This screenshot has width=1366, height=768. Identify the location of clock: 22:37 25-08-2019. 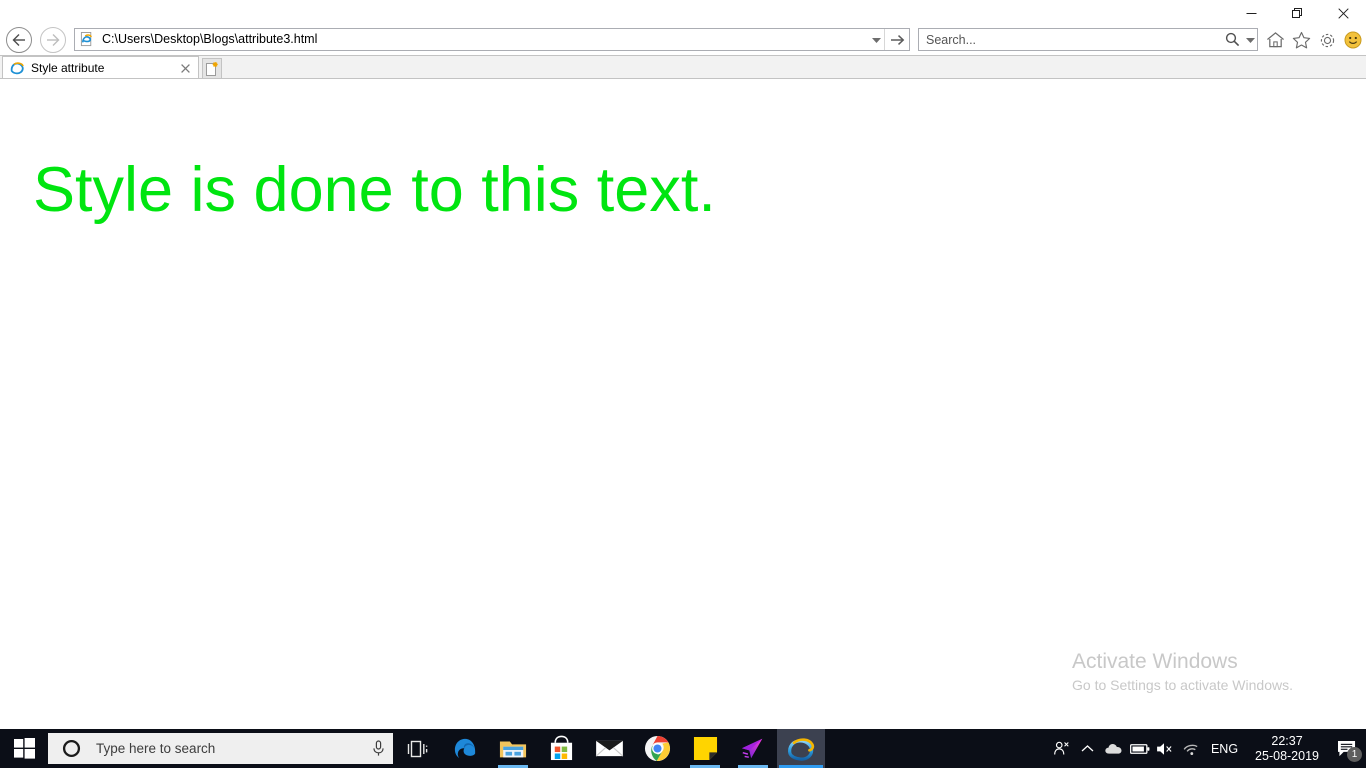
(1287, 749).